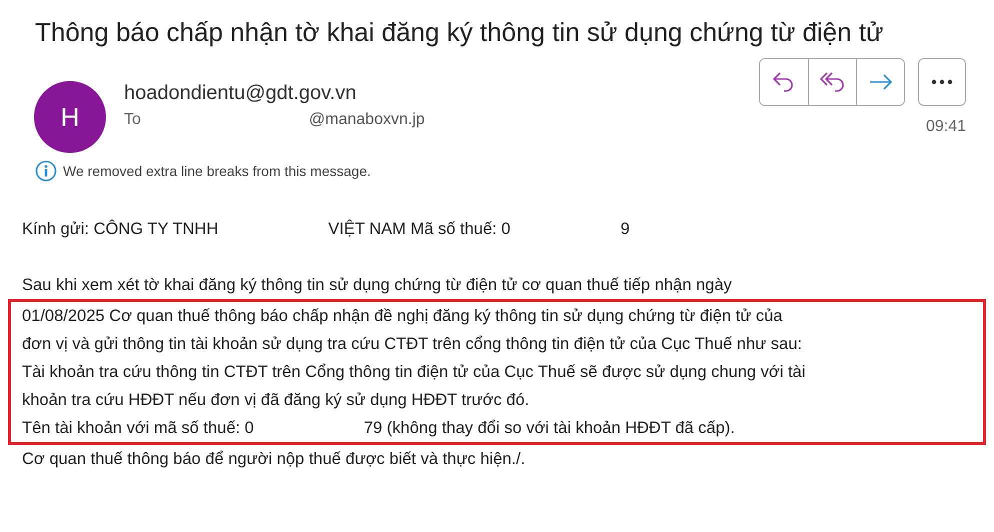 This screenshot has height=532, width=994. What do you see at coordinates (366, 120) in the screenshot?
I see `recipient-address: @manaboxvn.jp` at bounding box center [366, 120].